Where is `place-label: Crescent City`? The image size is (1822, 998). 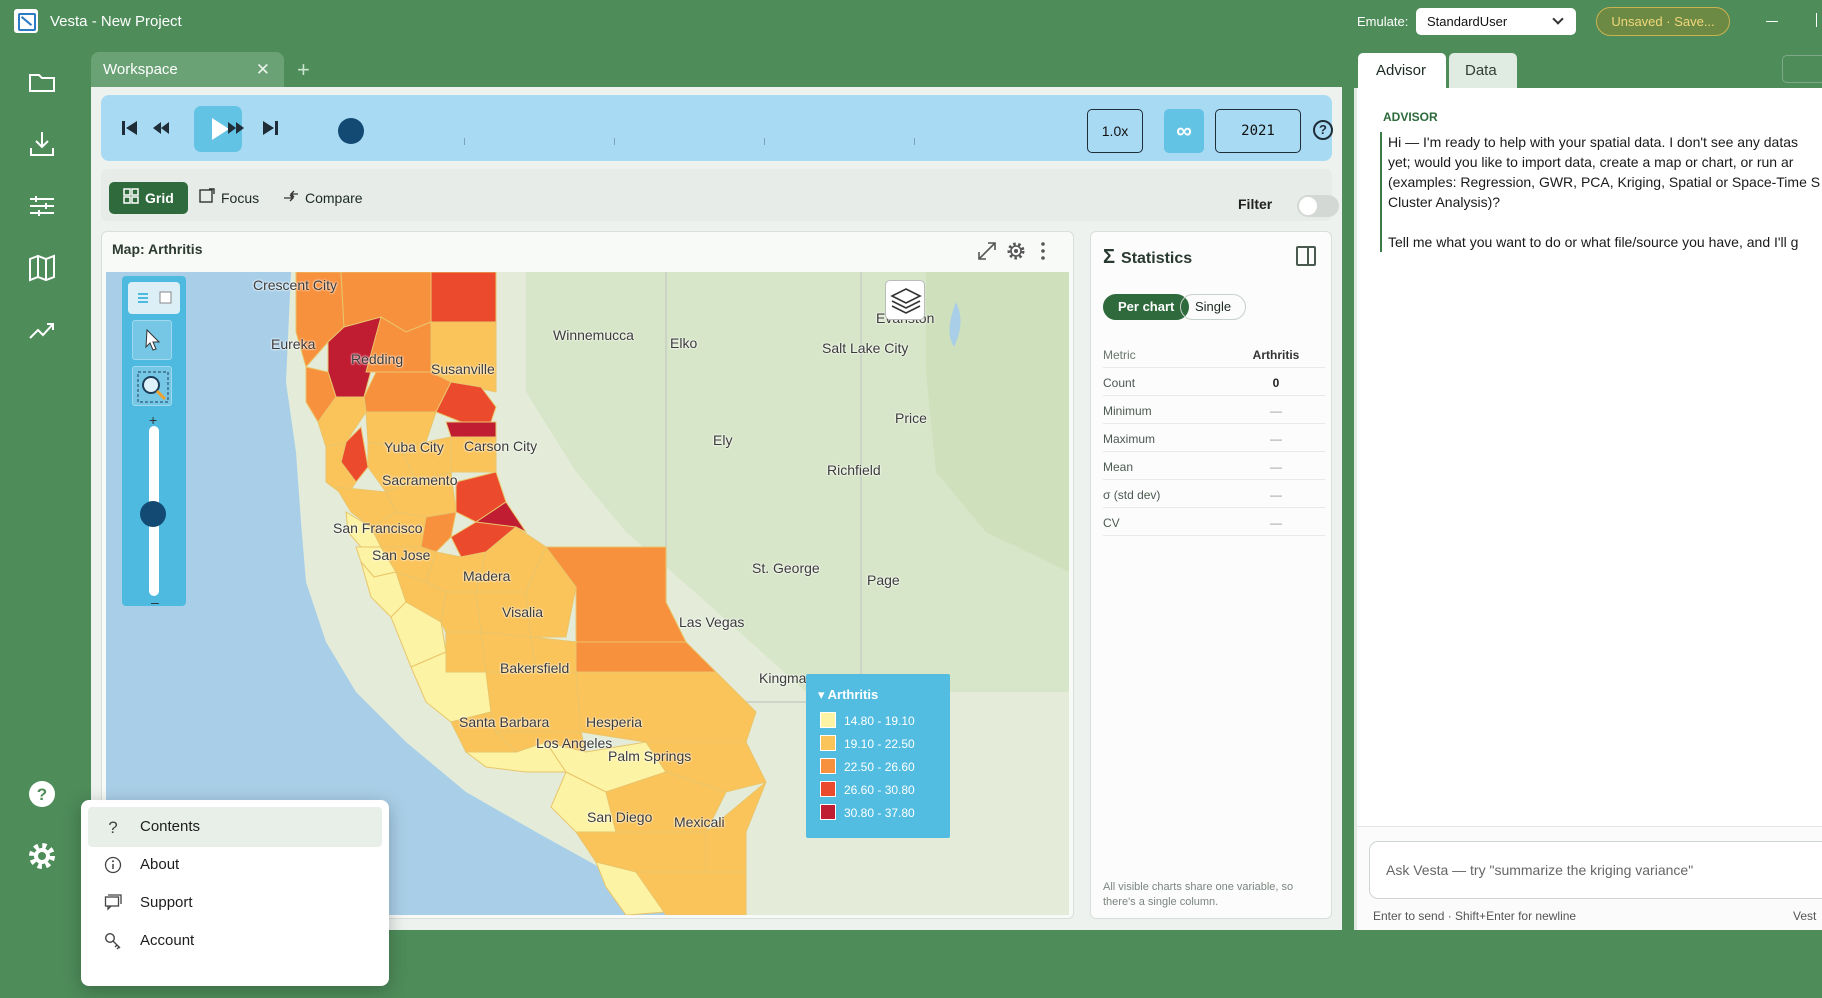 place-label: Crescent City is located at coordinates (295, 285).